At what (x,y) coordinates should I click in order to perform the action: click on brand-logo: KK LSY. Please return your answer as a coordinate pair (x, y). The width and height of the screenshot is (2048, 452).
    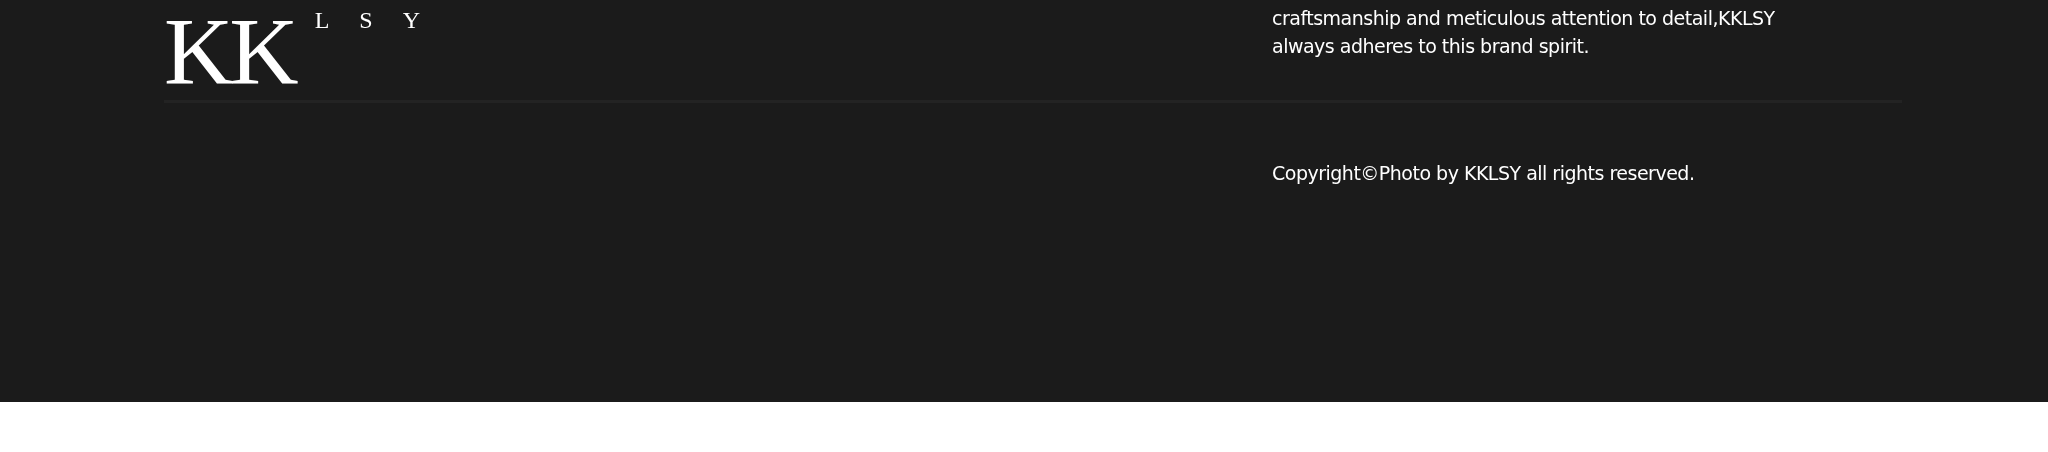
    Looking at the image, I should click on (307, 52).